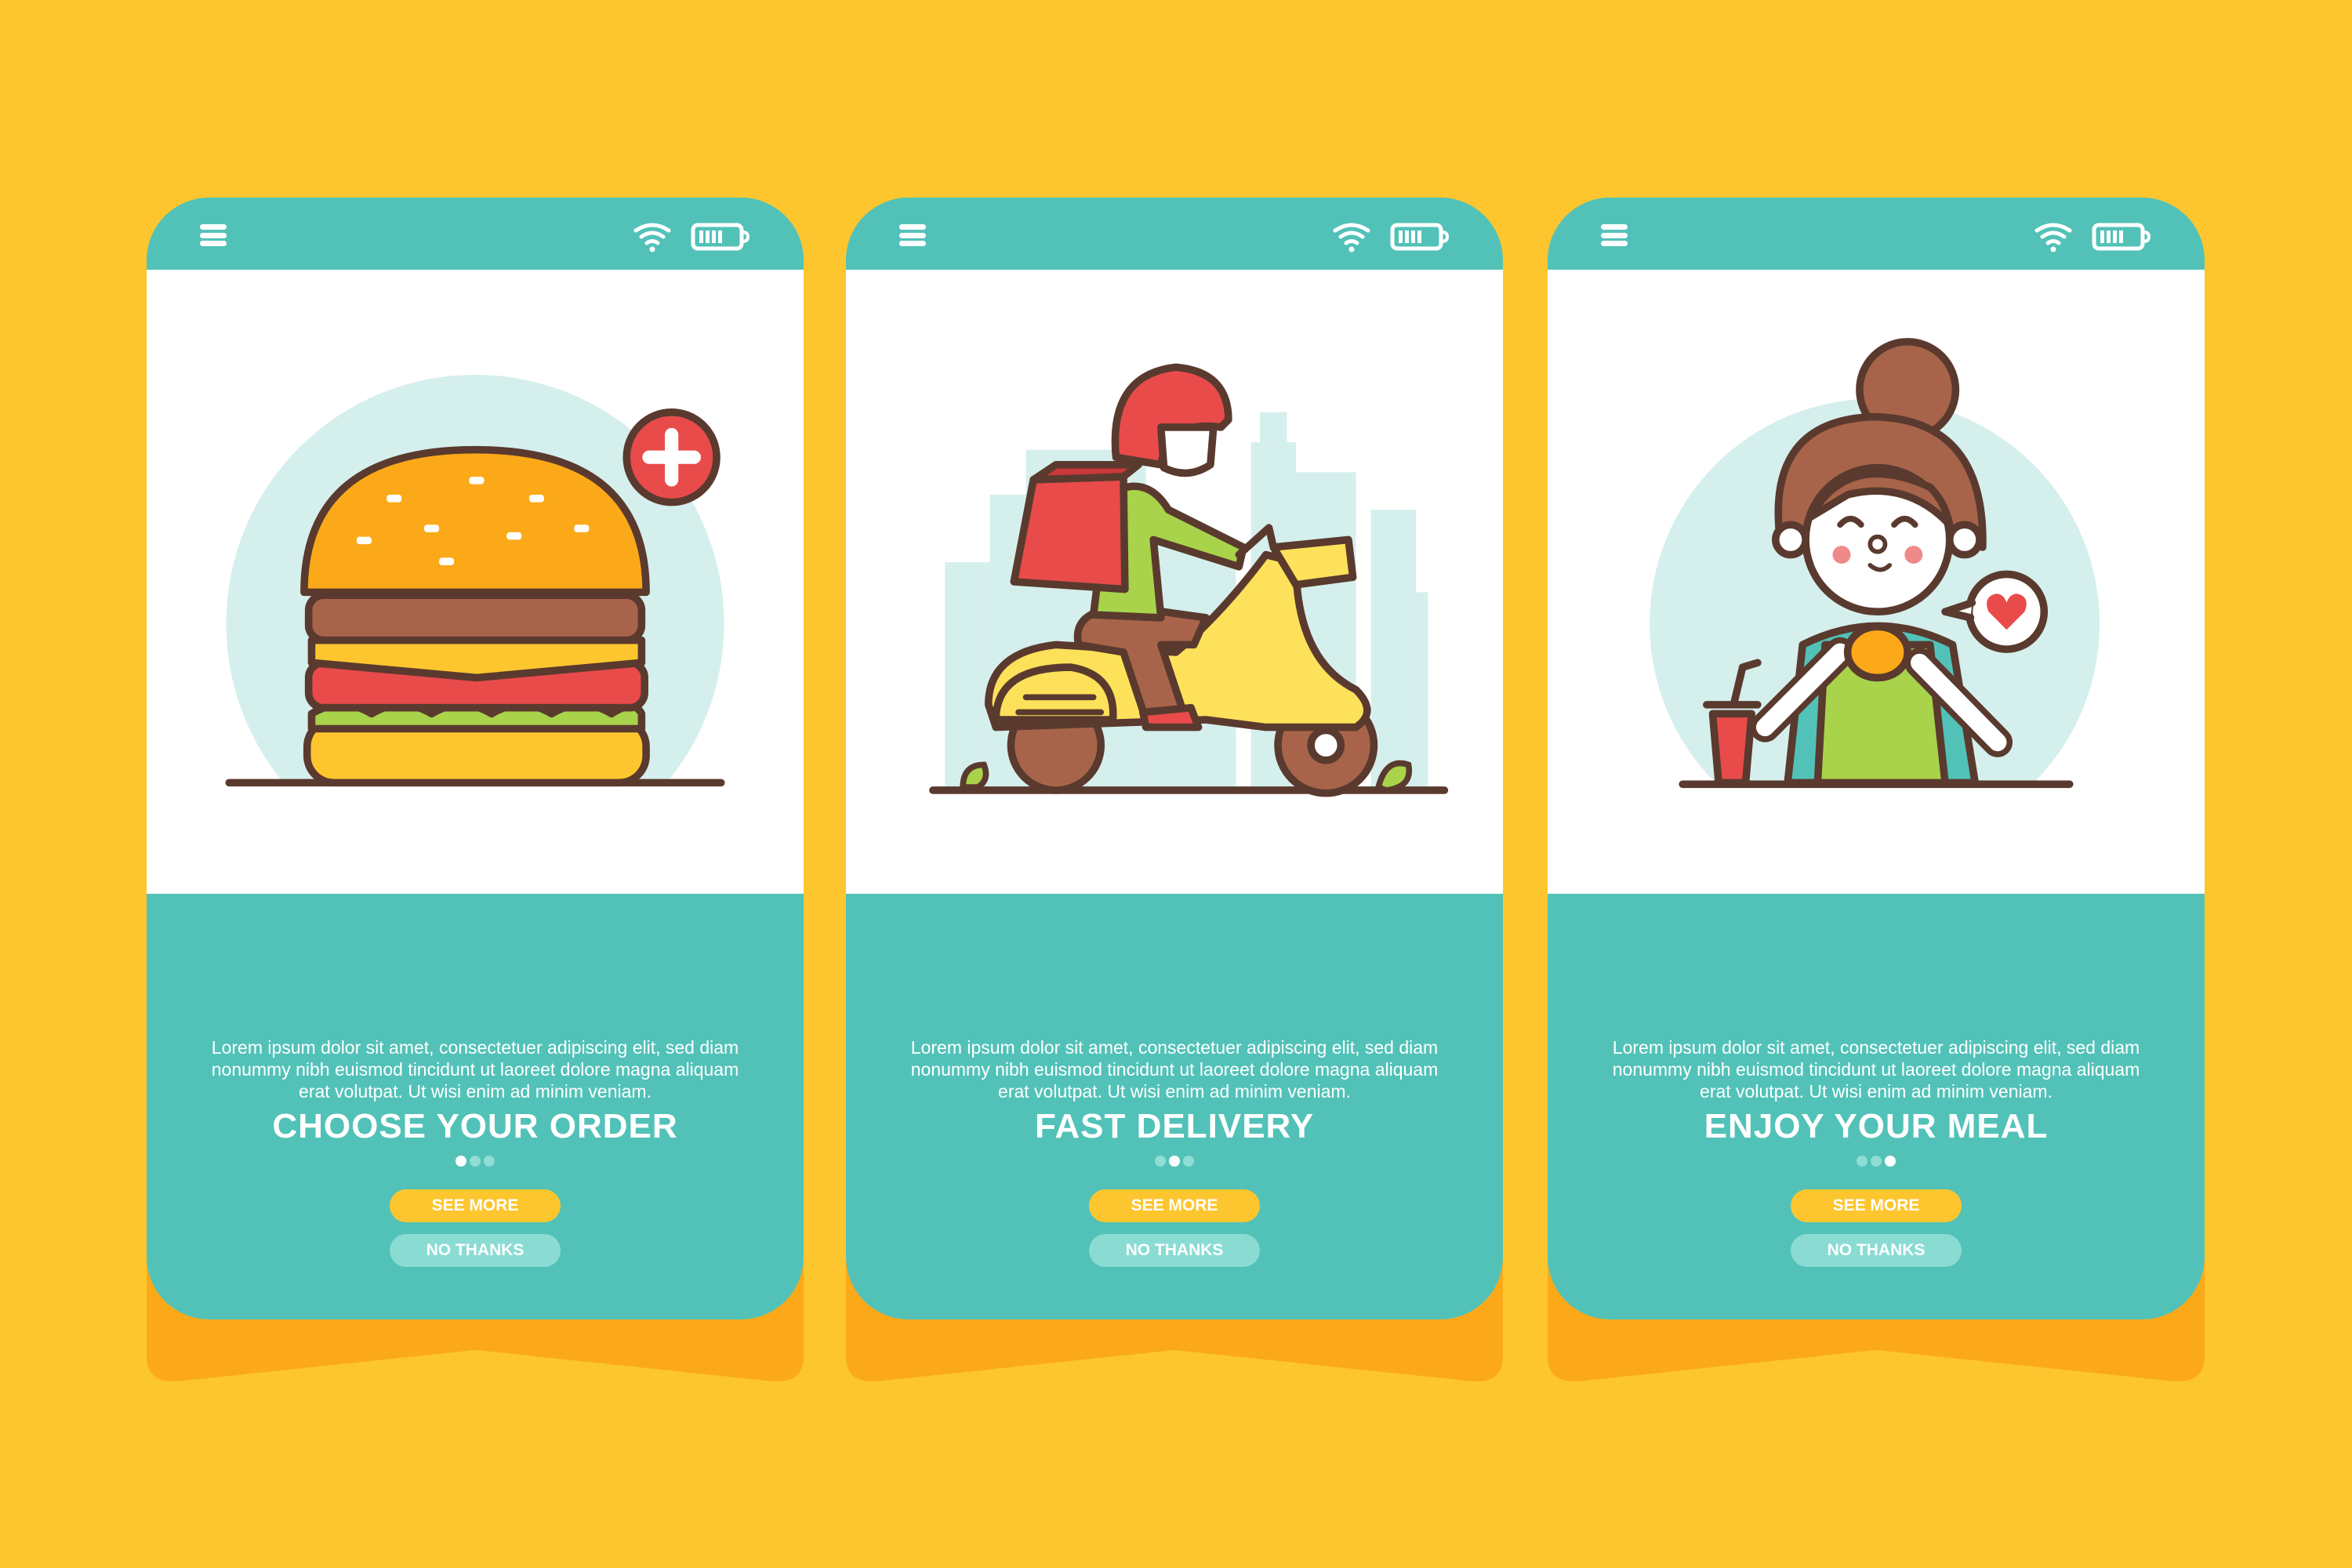 This screenshot has height=1568, width=2352. What do you see at coordinates (671, 457) in the screenshot?
I see `plus-badge-icon` at bounding box center [671, 457].